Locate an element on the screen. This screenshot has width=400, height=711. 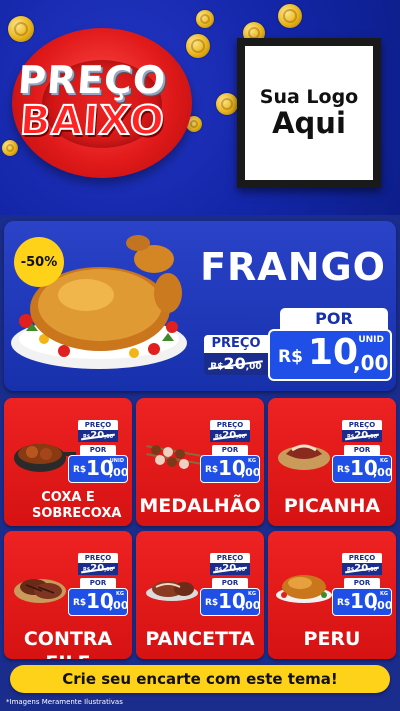
logo-placeholder-inner: Sua Logo Aqui is located at coordinates (309, 113).